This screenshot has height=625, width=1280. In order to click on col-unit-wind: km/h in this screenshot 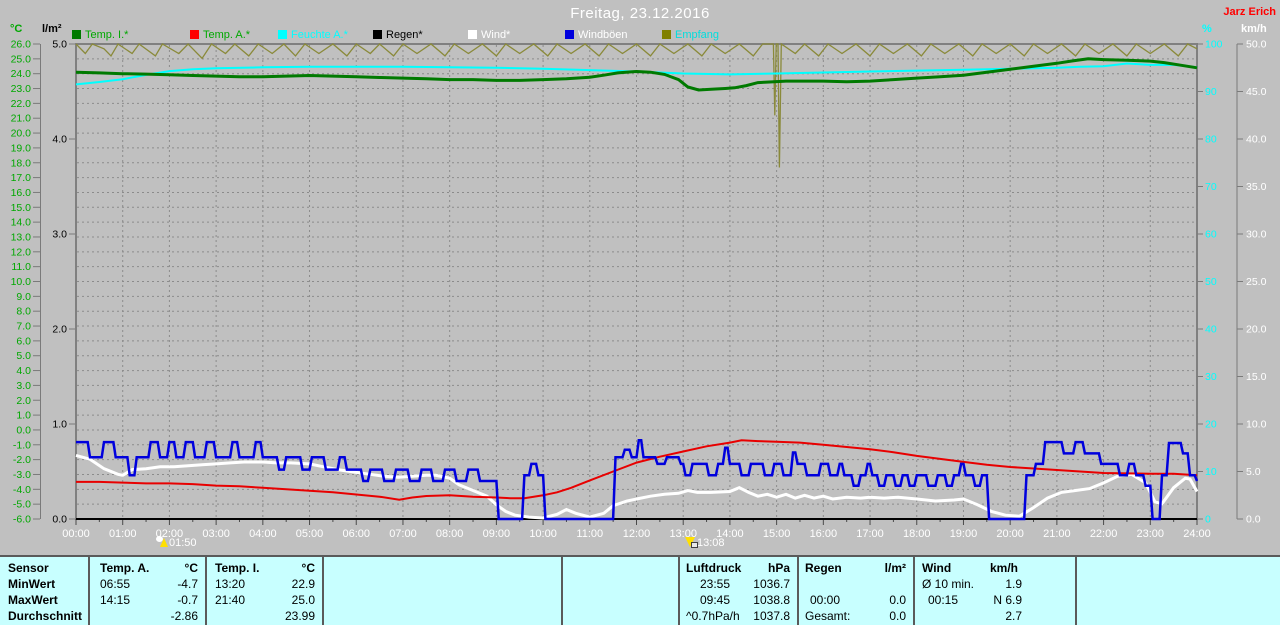, I will do `click(1004, 568)`.